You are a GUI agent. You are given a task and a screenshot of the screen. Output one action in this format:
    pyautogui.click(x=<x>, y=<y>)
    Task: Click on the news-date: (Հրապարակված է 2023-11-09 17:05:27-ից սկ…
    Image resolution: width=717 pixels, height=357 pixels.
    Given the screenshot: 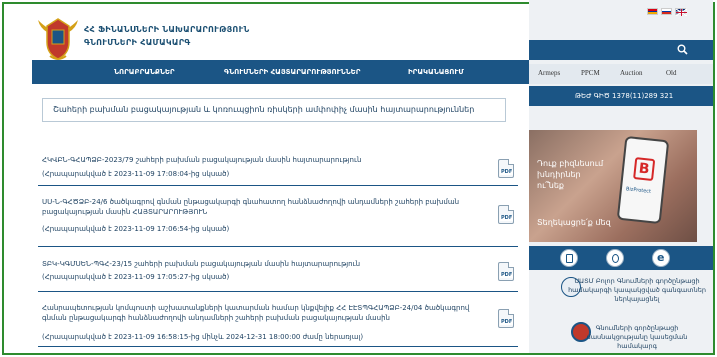 What is the action you would take?
    pyautogui.click(x=136, y=277)
    